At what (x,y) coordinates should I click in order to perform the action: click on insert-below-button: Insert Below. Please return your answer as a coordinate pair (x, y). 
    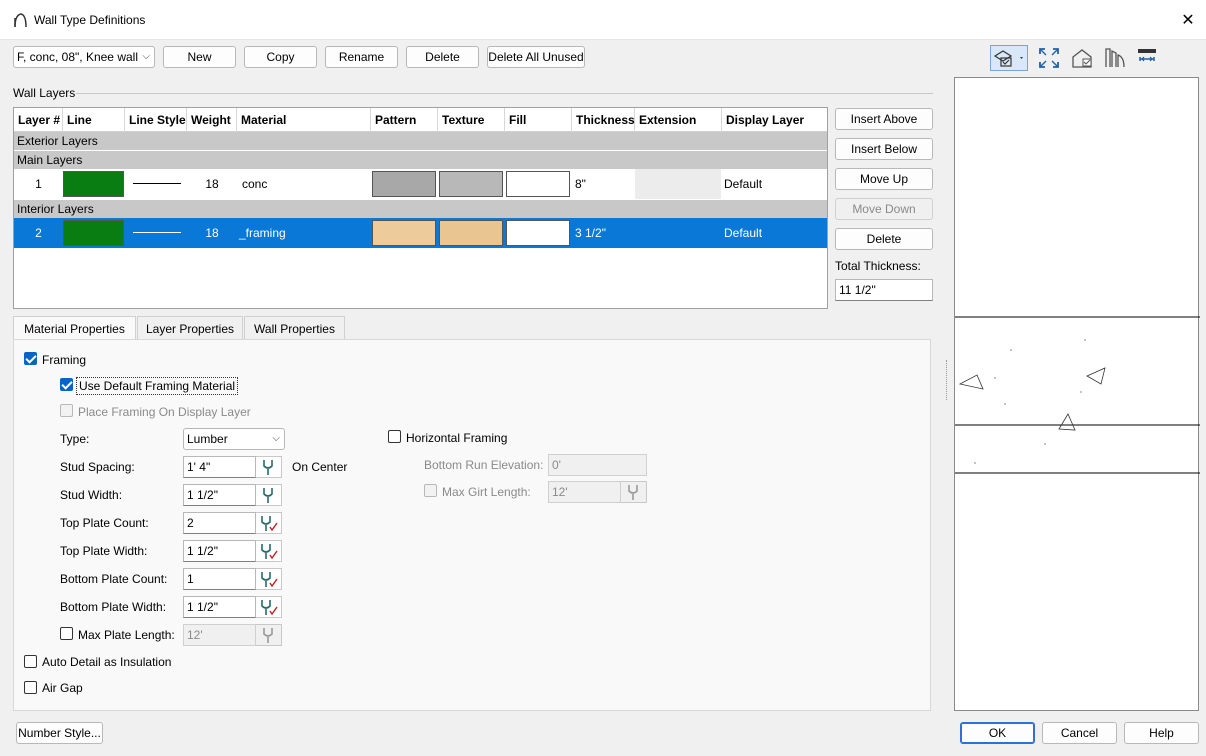
    Looking at the image, I should click on (884, 149).